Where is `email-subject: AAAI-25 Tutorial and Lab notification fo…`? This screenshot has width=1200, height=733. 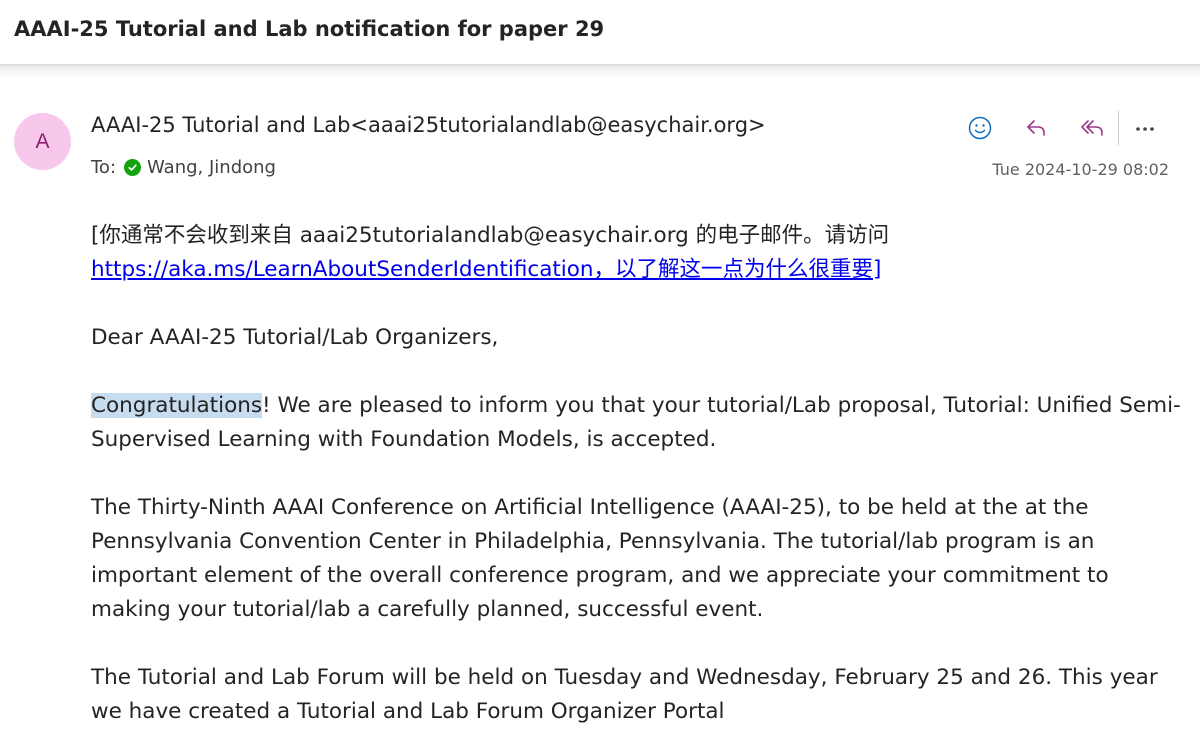
email-subject: AAAI-25 Tutorial and Lab notification fo… is located at coordinates (309, 29).